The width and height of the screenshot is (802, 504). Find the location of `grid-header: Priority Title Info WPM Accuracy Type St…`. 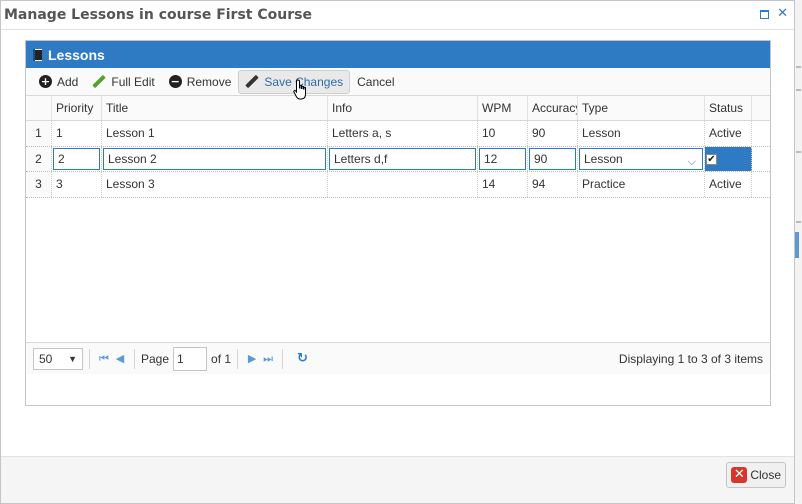

grid-header: Priority Title Info WPM Accuracy Type St… is located at coordinates (398, 108).